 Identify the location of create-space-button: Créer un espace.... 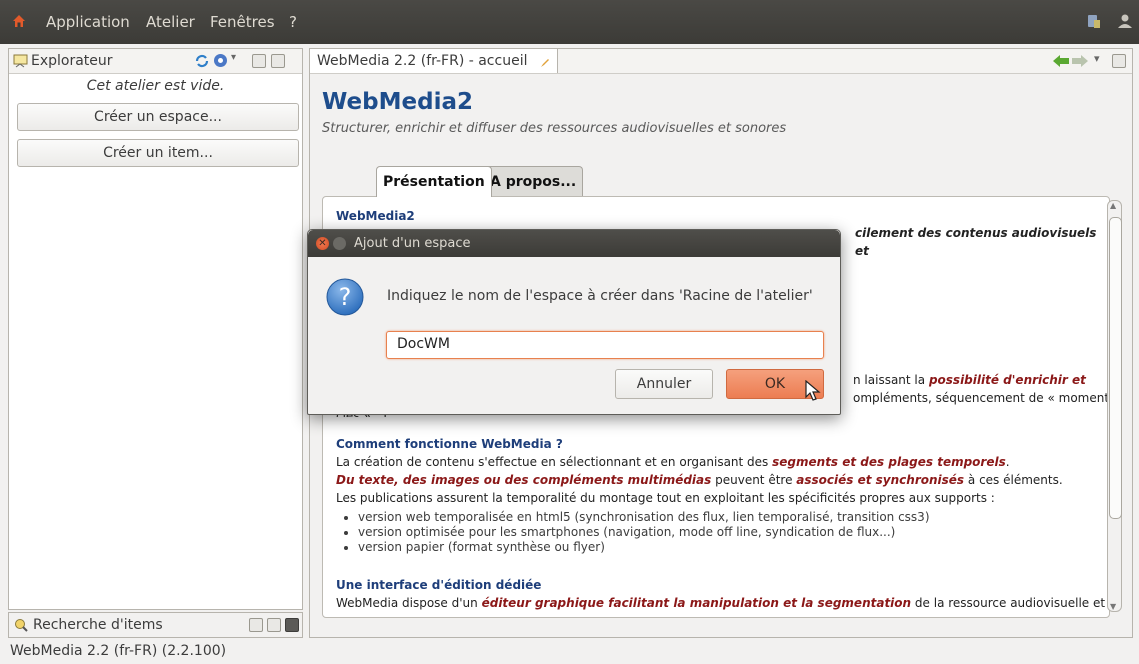
(158, 117).